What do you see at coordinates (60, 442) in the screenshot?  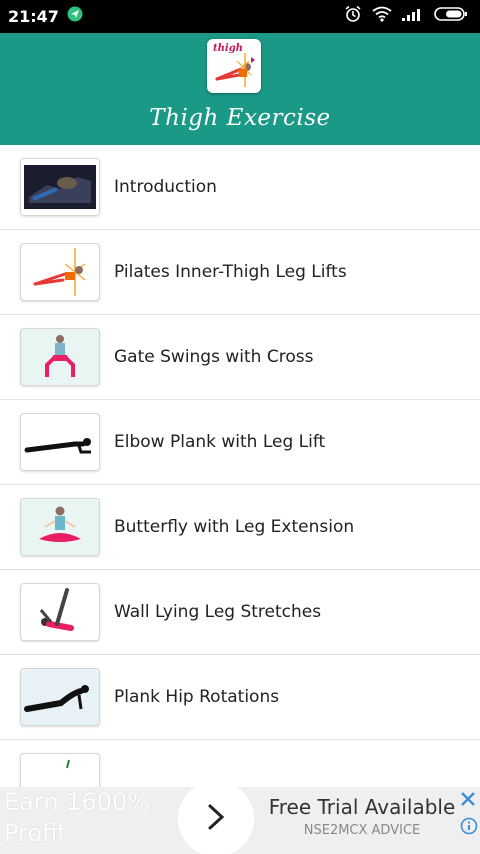 I see `elbow-plank-thumbnail` at bounding box center [60, 442].